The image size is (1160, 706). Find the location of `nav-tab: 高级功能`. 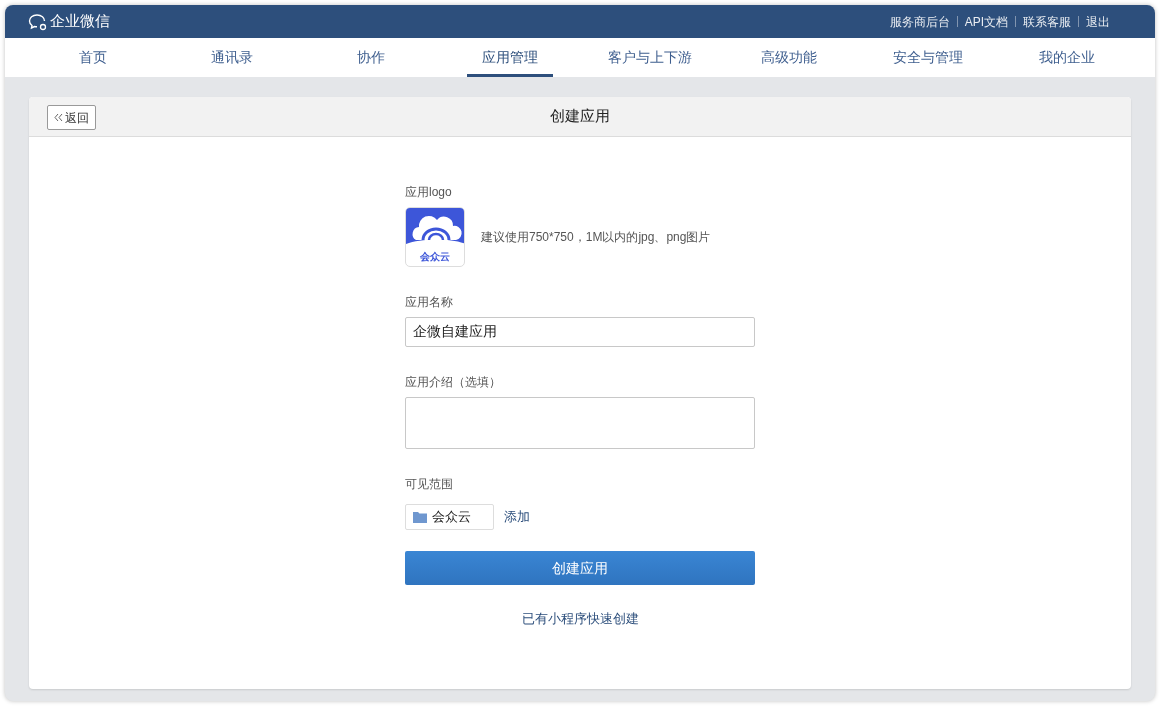

nav-tab: 高级功能 is located at coordinates (788, 57).